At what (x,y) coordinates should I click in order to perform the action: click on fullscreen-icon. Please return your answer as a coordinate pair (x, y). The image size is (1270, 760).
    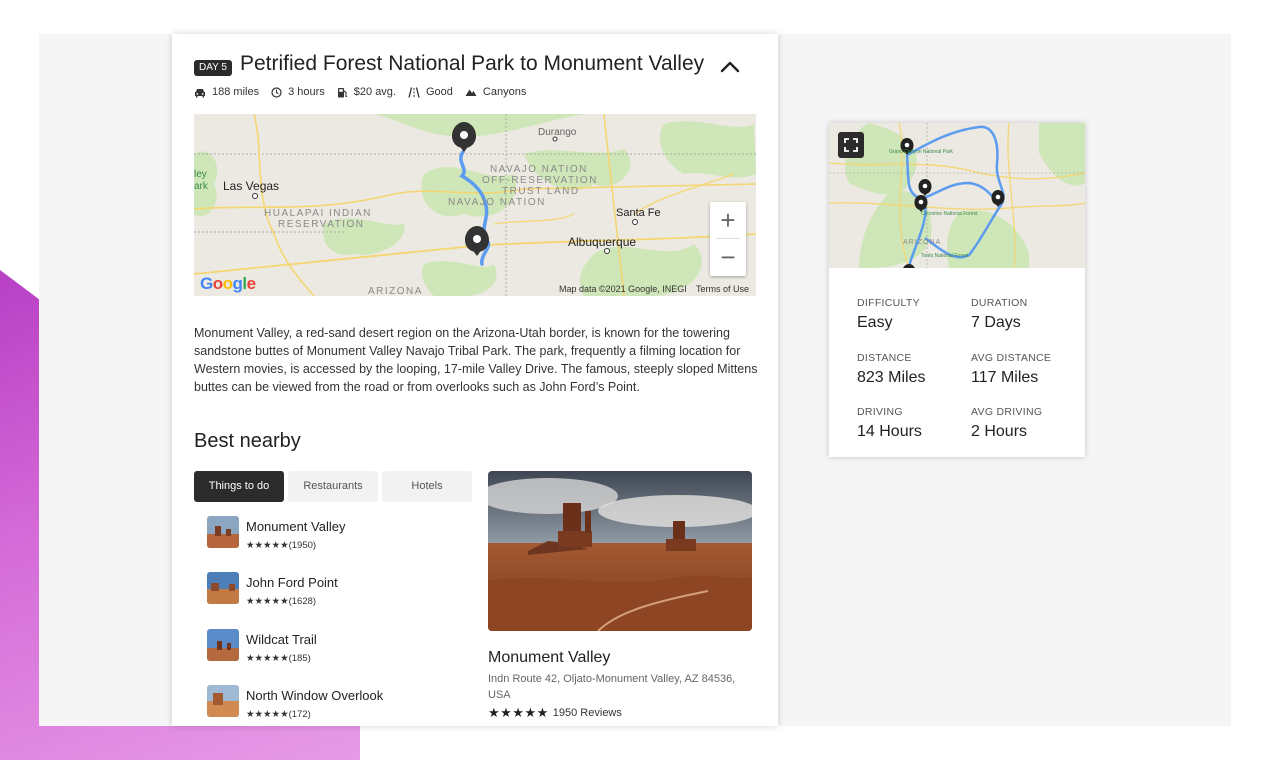
    Looking at the image, I should click on (851, 145).